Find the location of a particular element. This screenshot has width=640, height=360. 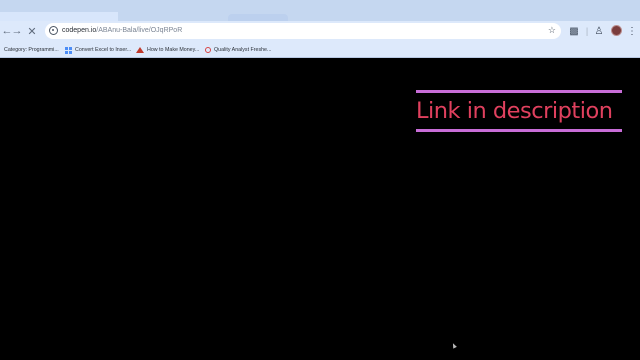

bottom-divider is located at coordinates (519, 130).